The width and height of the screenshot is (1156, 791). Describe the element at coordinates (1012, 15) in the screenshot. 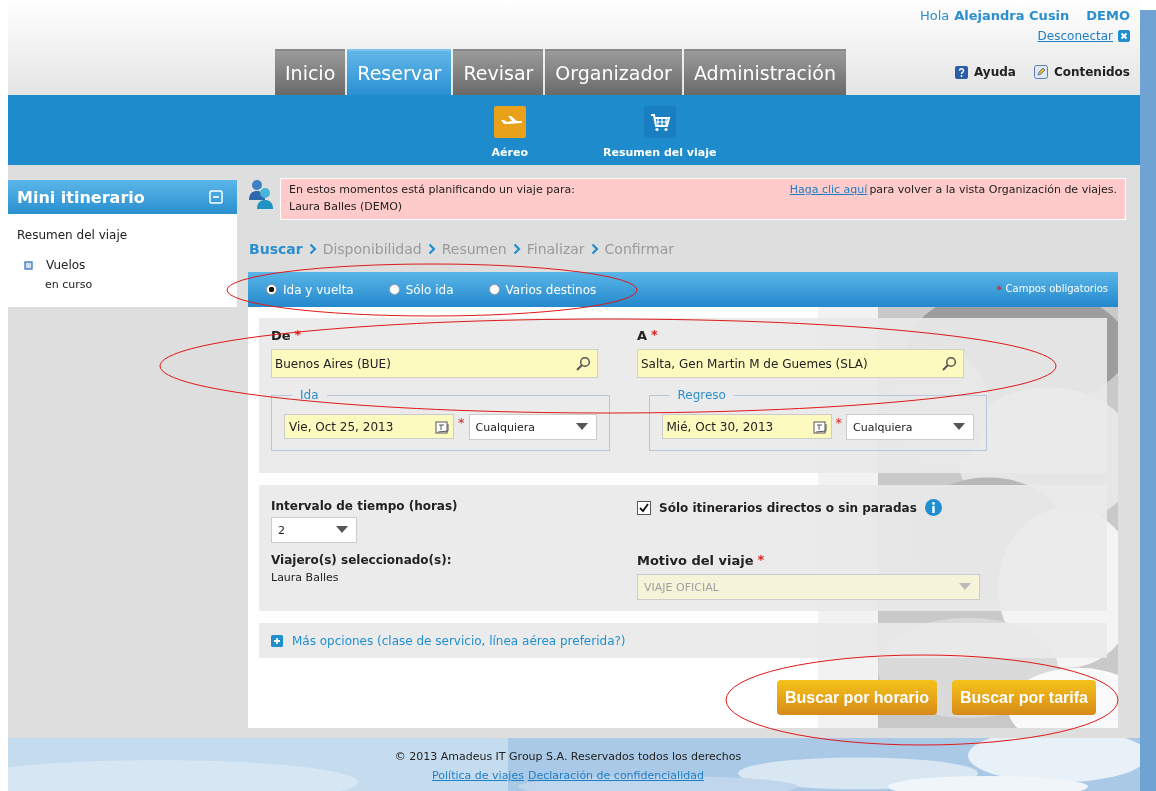

I see `user-name: Alejandra Cusin` at that location.